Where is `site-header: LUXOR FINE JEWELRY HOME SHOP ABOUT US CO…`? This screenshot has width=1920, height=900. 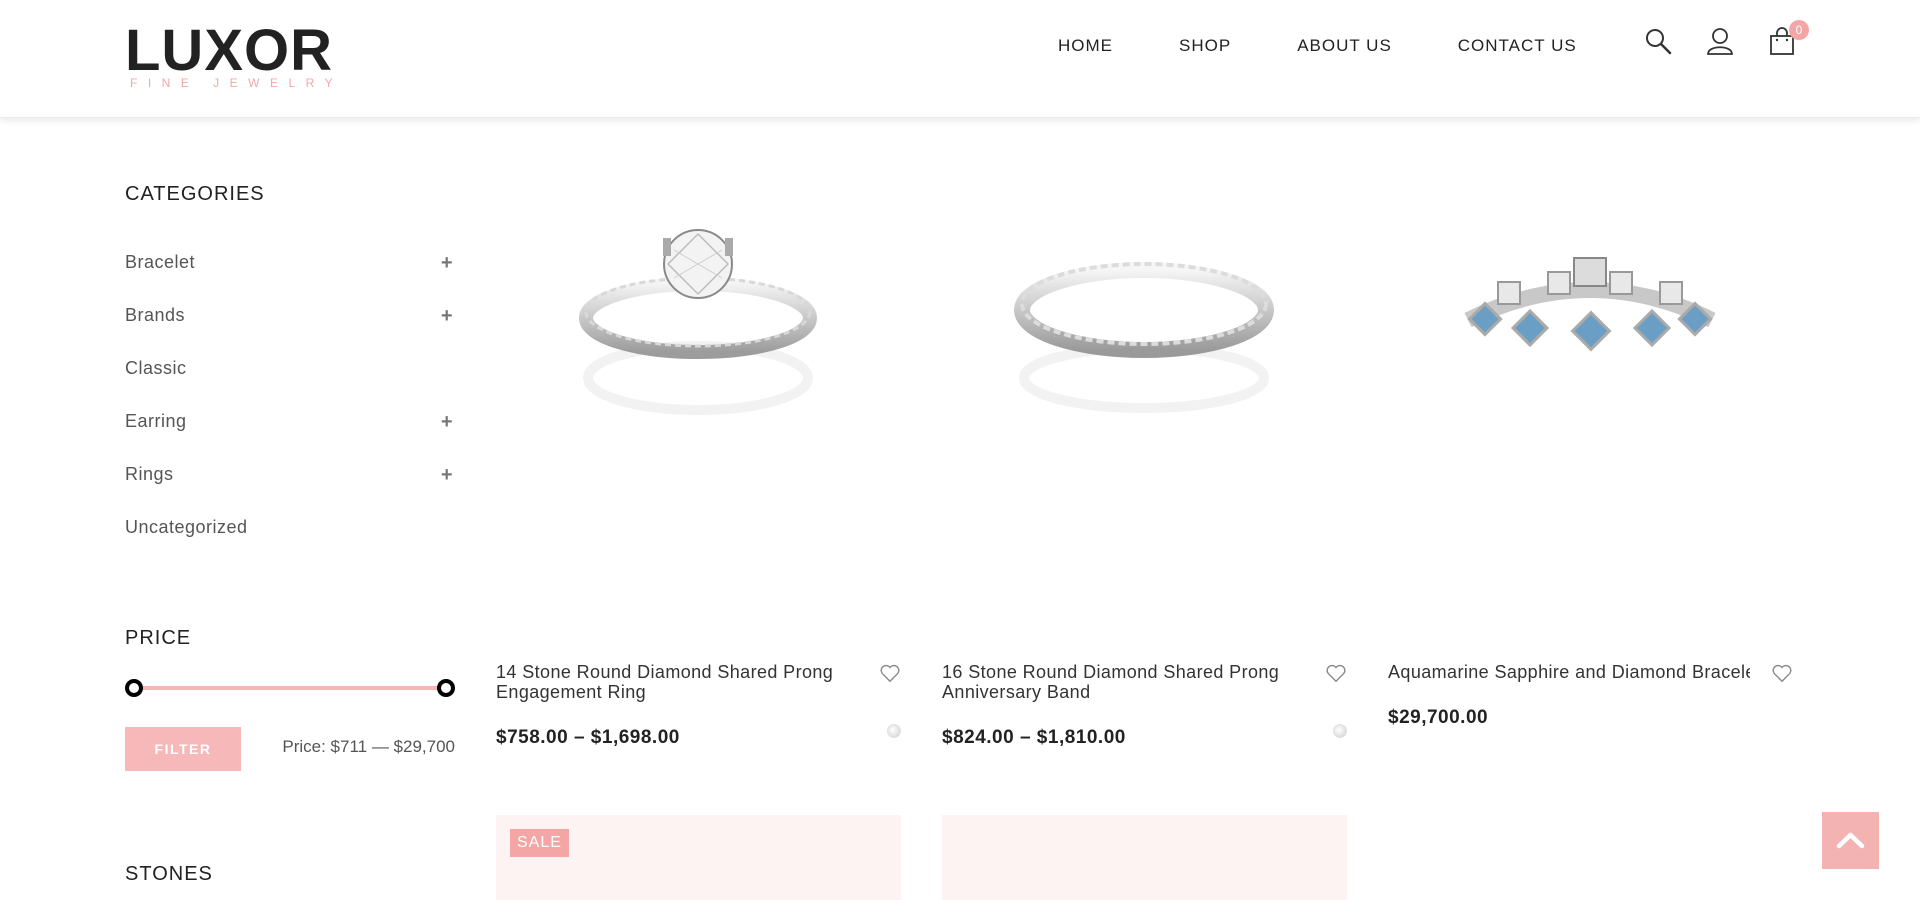
site-header: LUXOR FINE JEWELRY HOME SHOP ABOUT US CO… is located at coordinates (960, 59).